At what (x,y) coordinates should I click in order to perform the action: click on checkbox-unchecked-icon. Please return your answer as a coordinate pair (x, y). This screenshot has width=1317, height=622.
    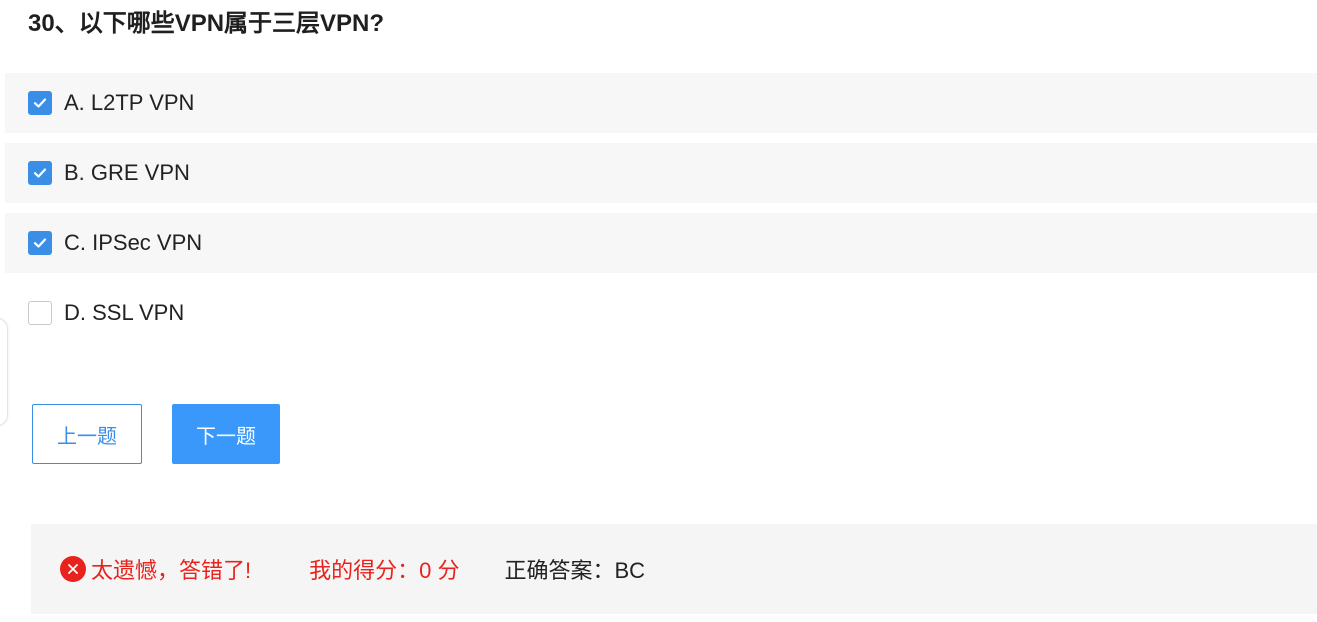
    Looking at the image, I should click on (40, 313).